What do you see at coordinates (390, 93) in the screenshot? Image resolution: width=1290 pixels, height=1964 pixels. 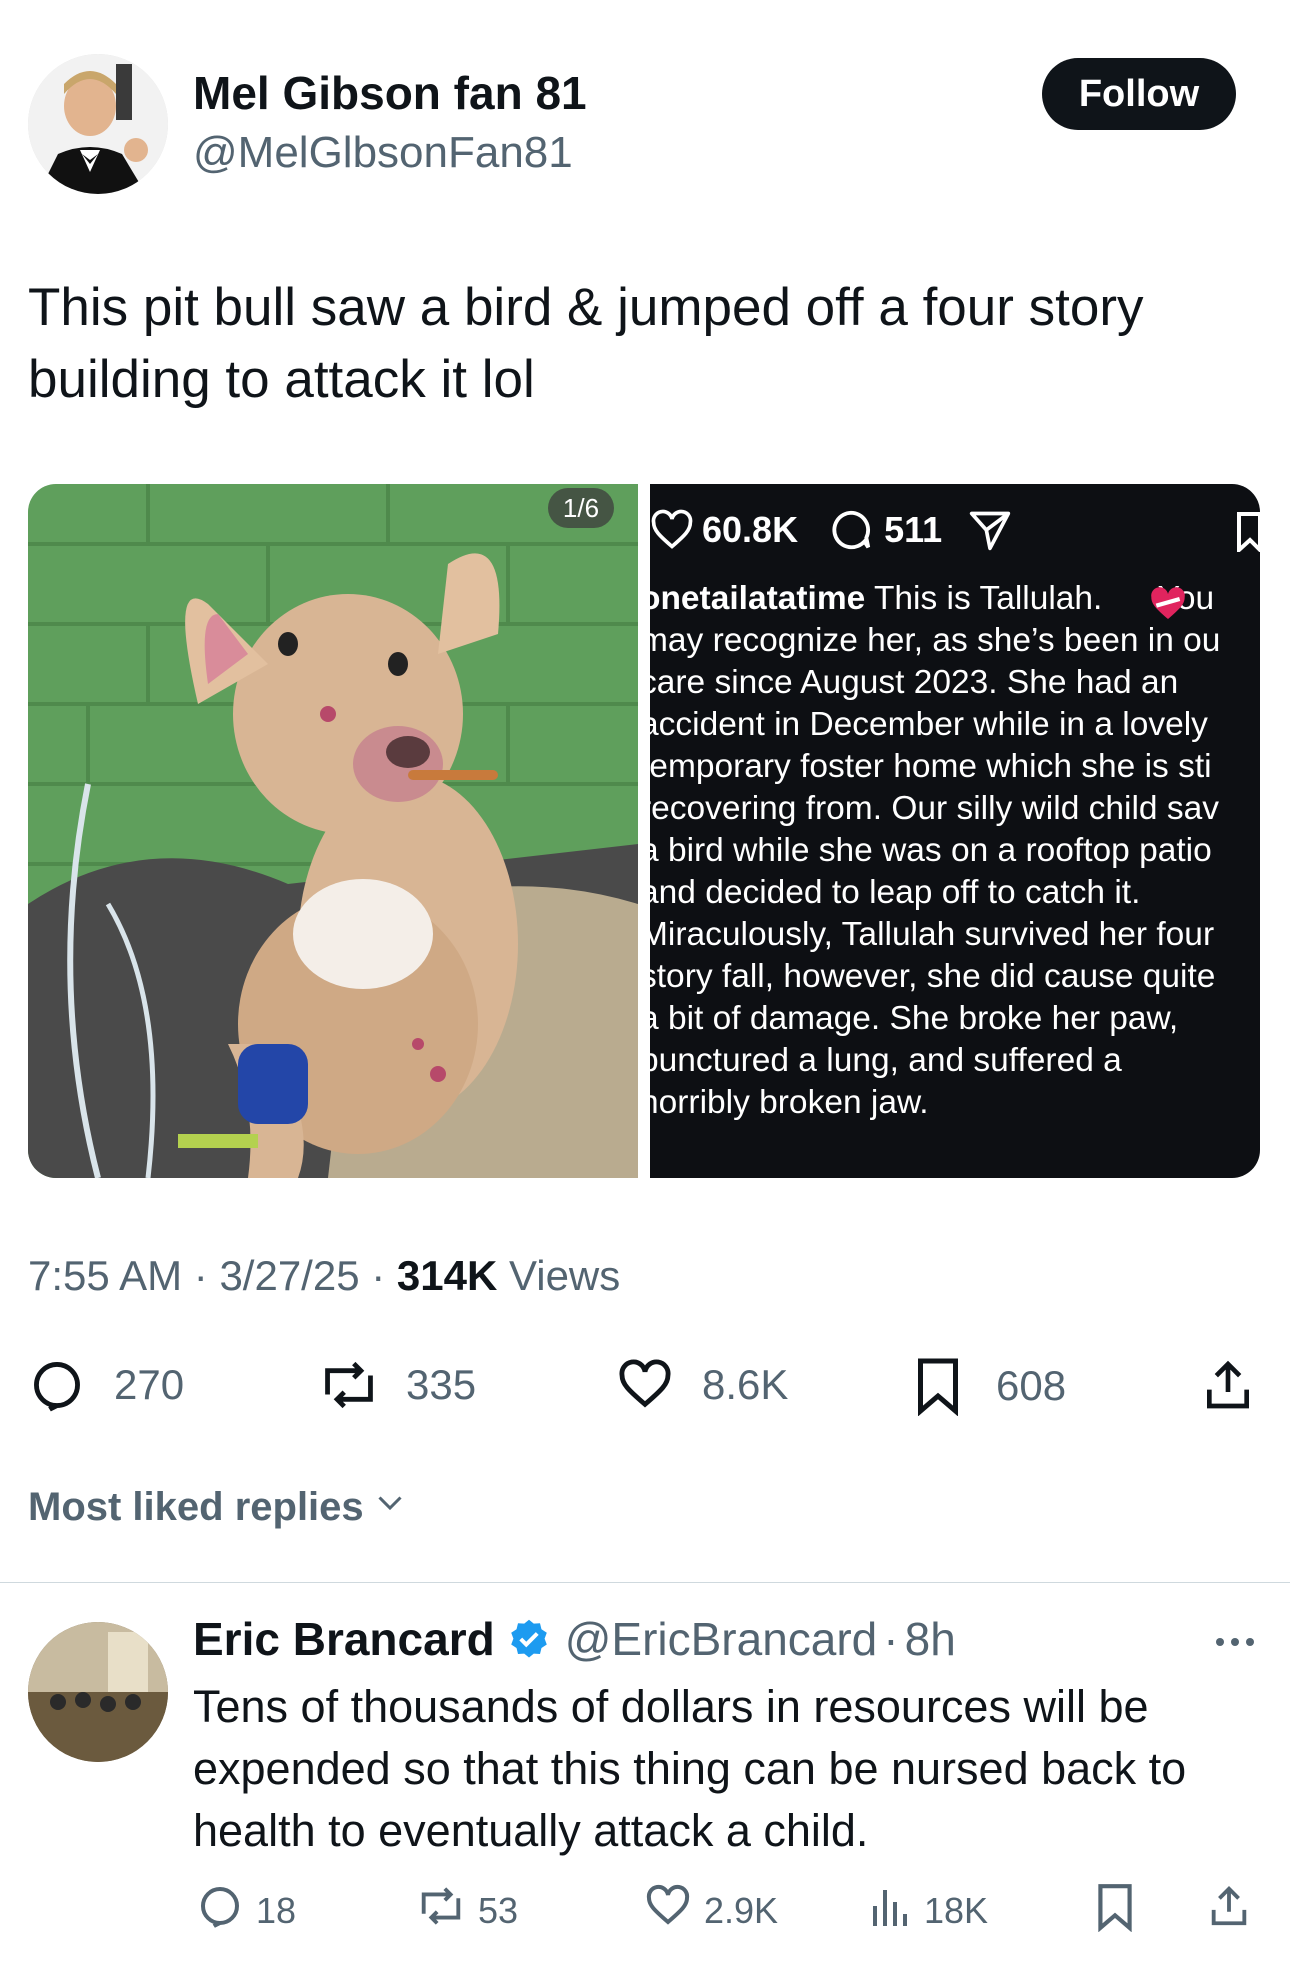 I see `author-name: Mel Gibson fan 81` at bounding box center [390, 93].